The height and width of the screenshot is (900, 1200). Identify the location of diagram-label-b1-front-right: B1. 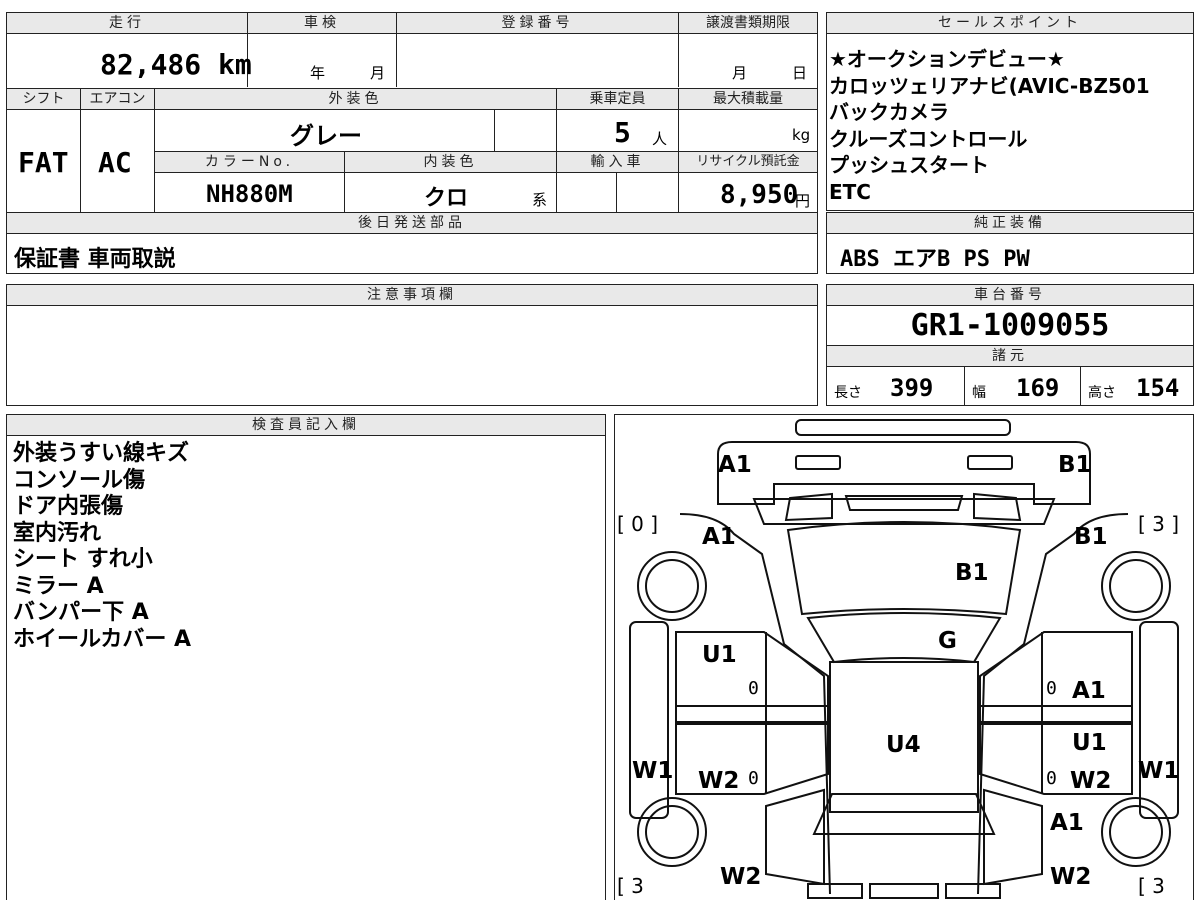
(1075, 465).